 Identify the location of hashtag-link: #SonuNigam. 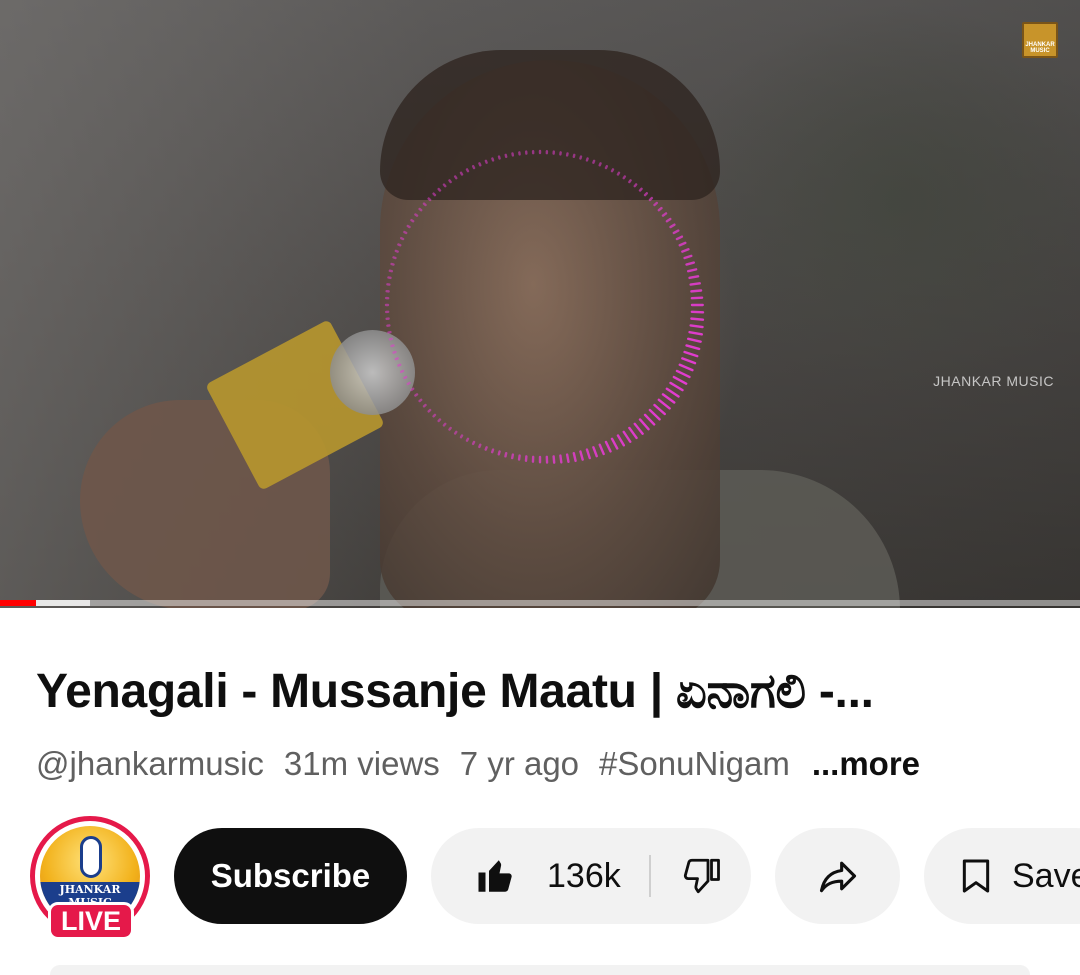
(694, 764).